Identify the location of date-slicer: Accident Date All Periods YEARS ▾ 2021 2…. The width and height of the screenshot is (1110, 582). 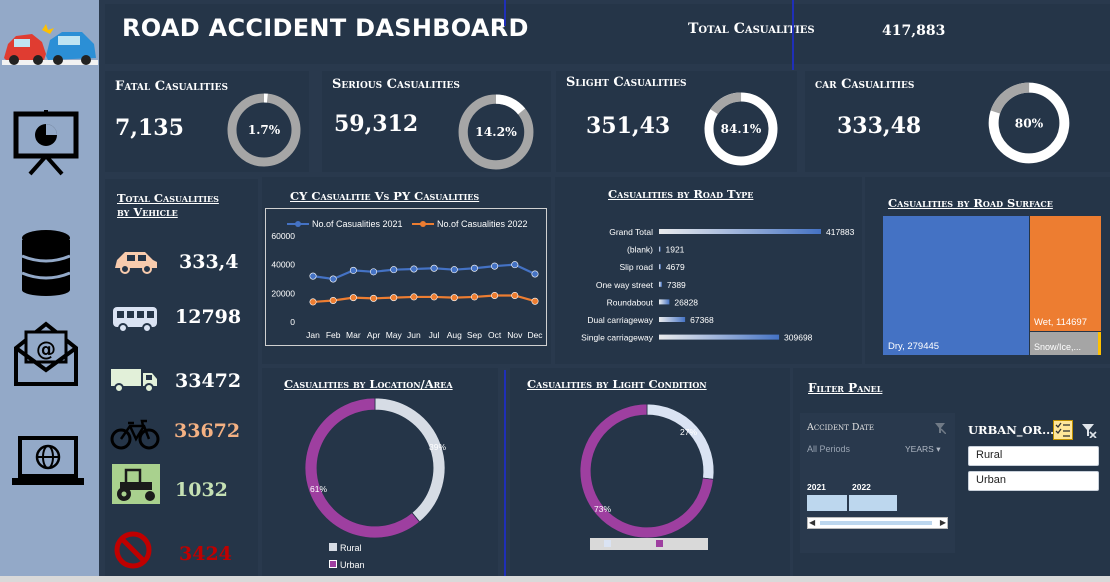
(877, 483).